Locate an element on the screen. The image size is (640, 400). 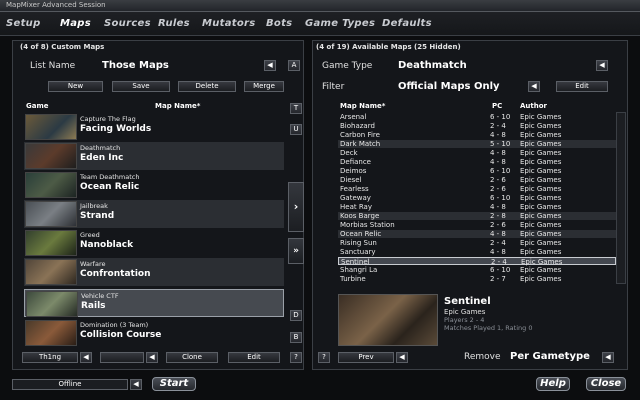
available-map-row: Biohazard 2 - 4 Epic Games is located at coordinates (477, 126).